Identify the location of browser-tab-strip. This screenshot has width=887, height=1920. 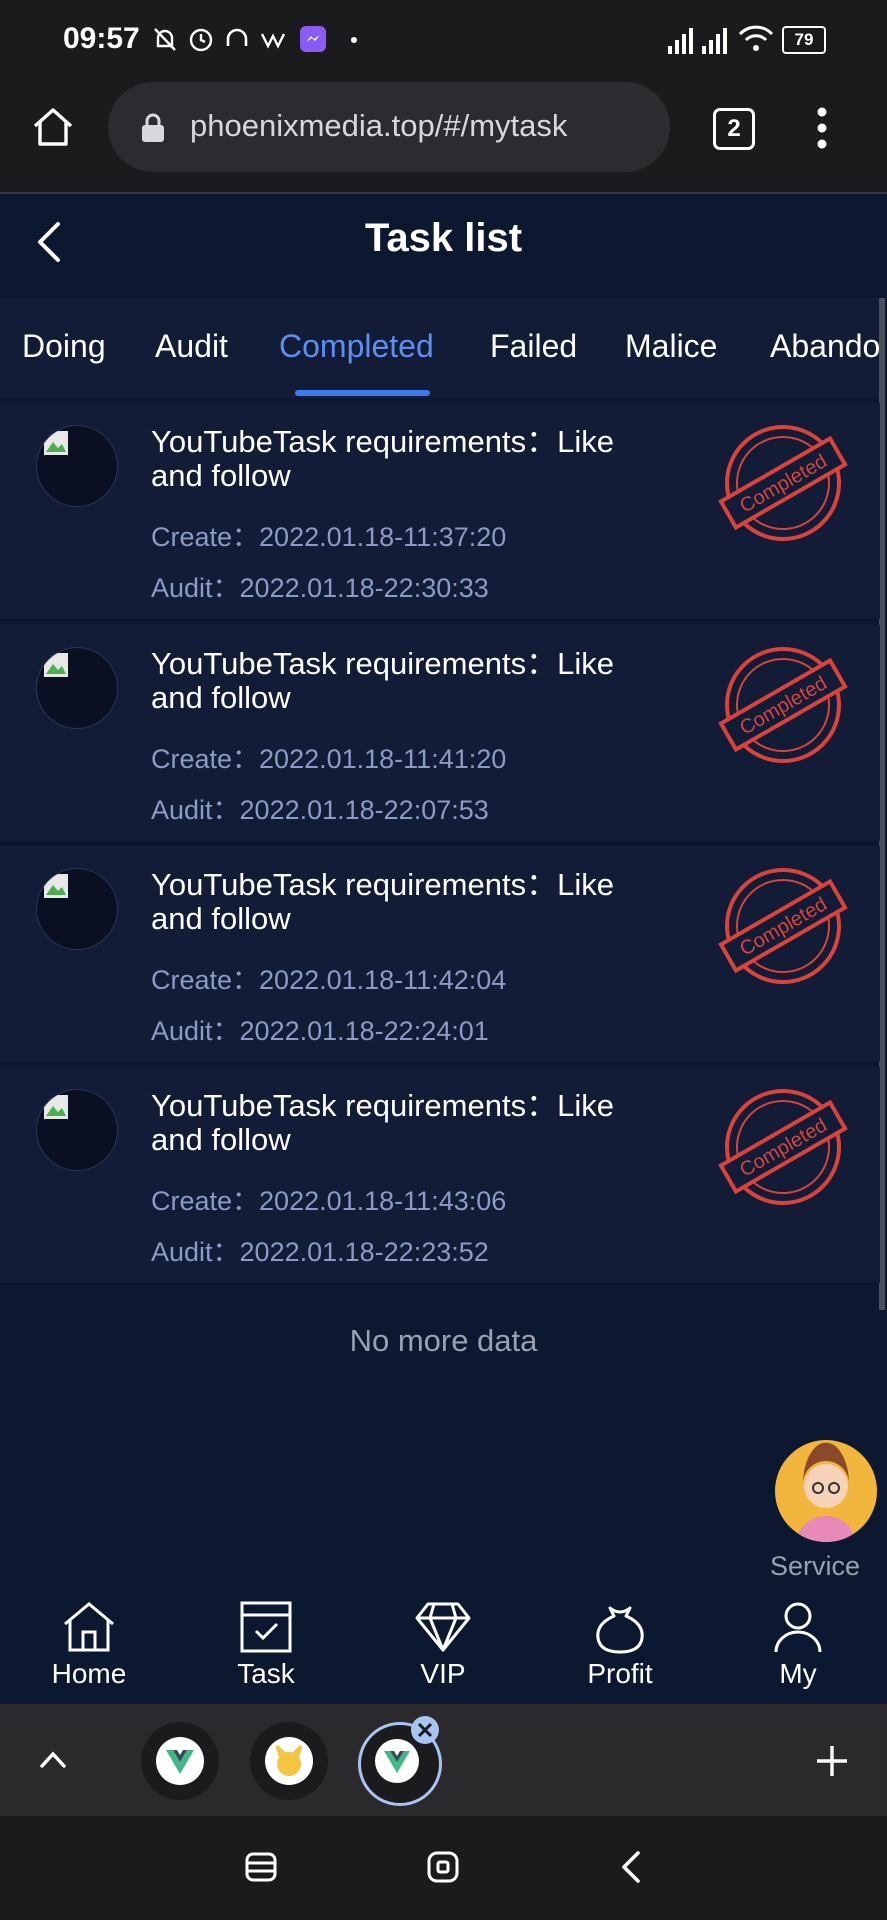
(443, 1760).